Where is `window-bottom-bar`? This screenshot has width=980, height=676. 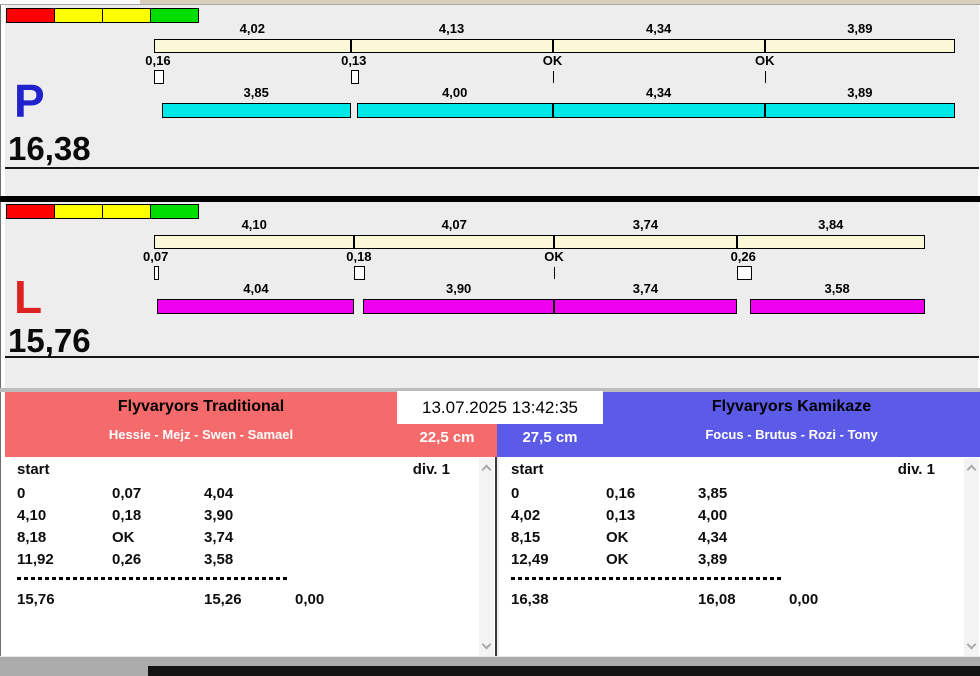
window-bottom-bar is located at coordinates (490, 661).